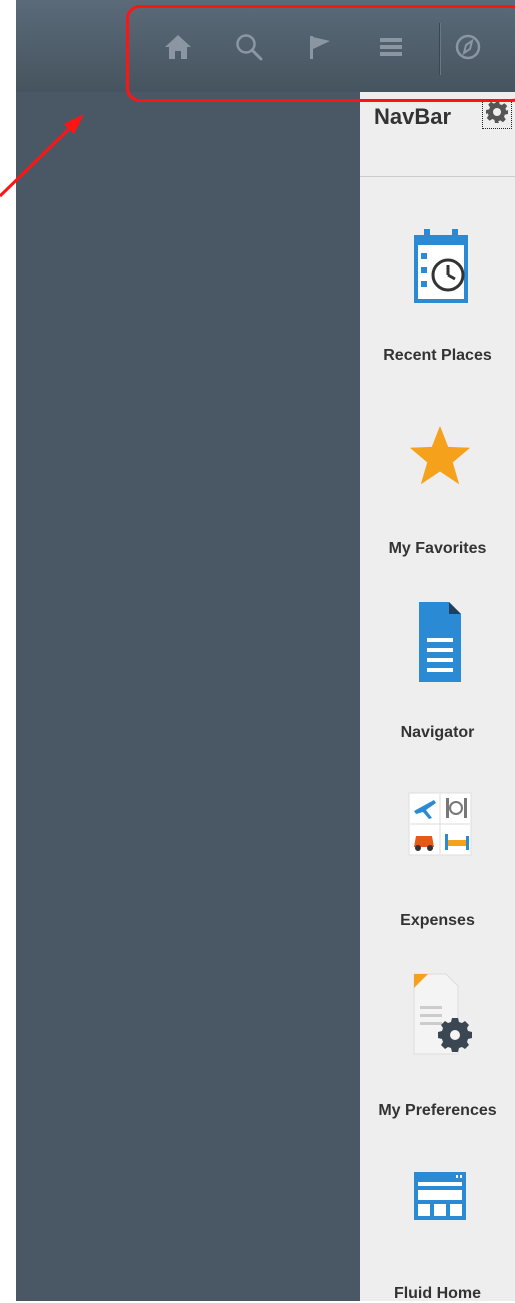  I want to click on nav-item-fluid-home: Fluid Home, so click(437, 1227).